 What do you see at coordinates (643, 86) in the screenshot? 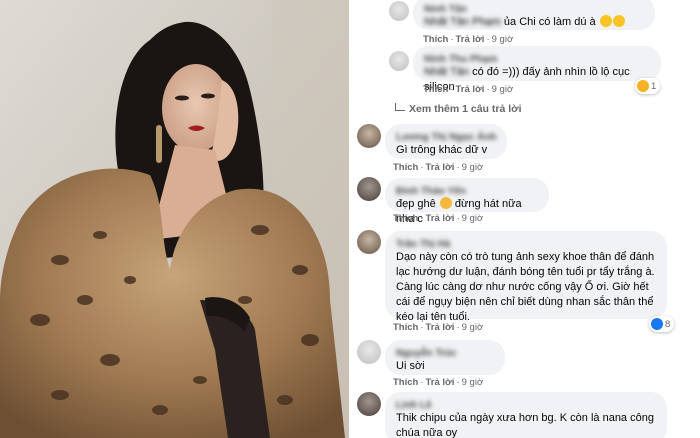
I see `wow-reaction-icon` at bounding box center [643, 86].